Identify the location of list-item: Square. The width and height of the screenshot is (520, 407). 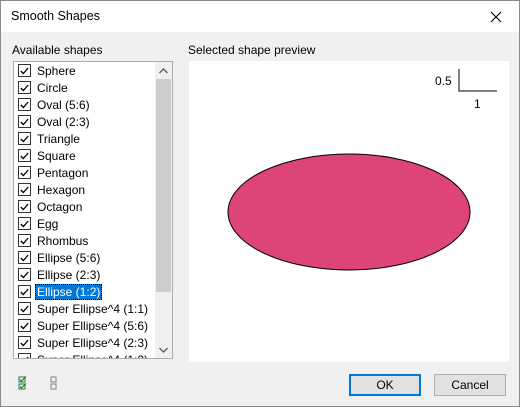
(85, 155).